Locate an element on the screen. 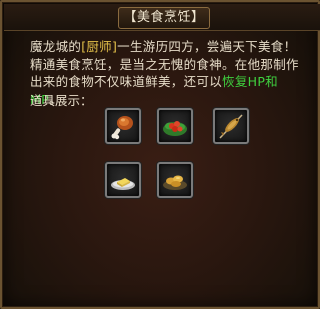 The image size is (320, 309). desc-text-1: 魔龙城的 is located at coordinates (56, 46).